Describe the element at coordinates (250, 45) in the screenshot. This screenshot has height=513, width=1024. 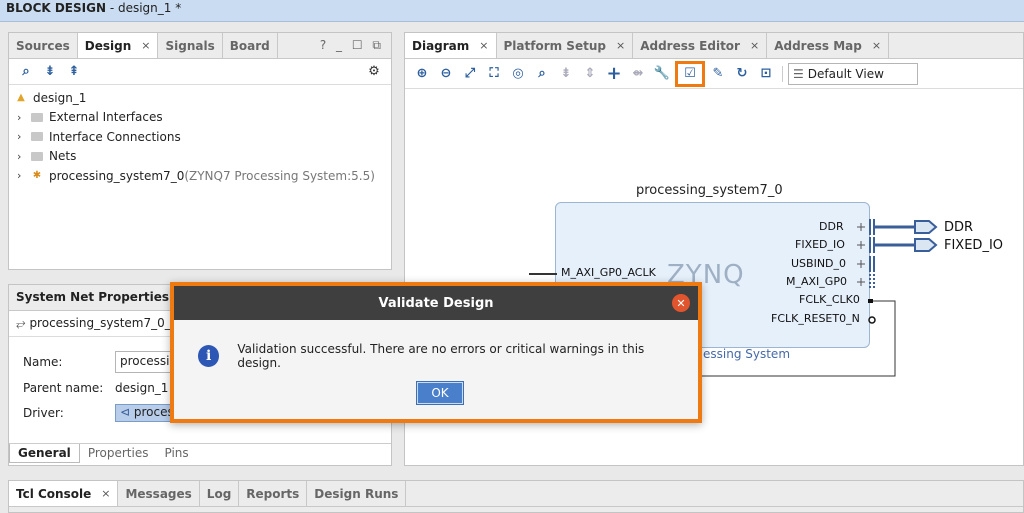
I see `tab-board: Board` at that location.